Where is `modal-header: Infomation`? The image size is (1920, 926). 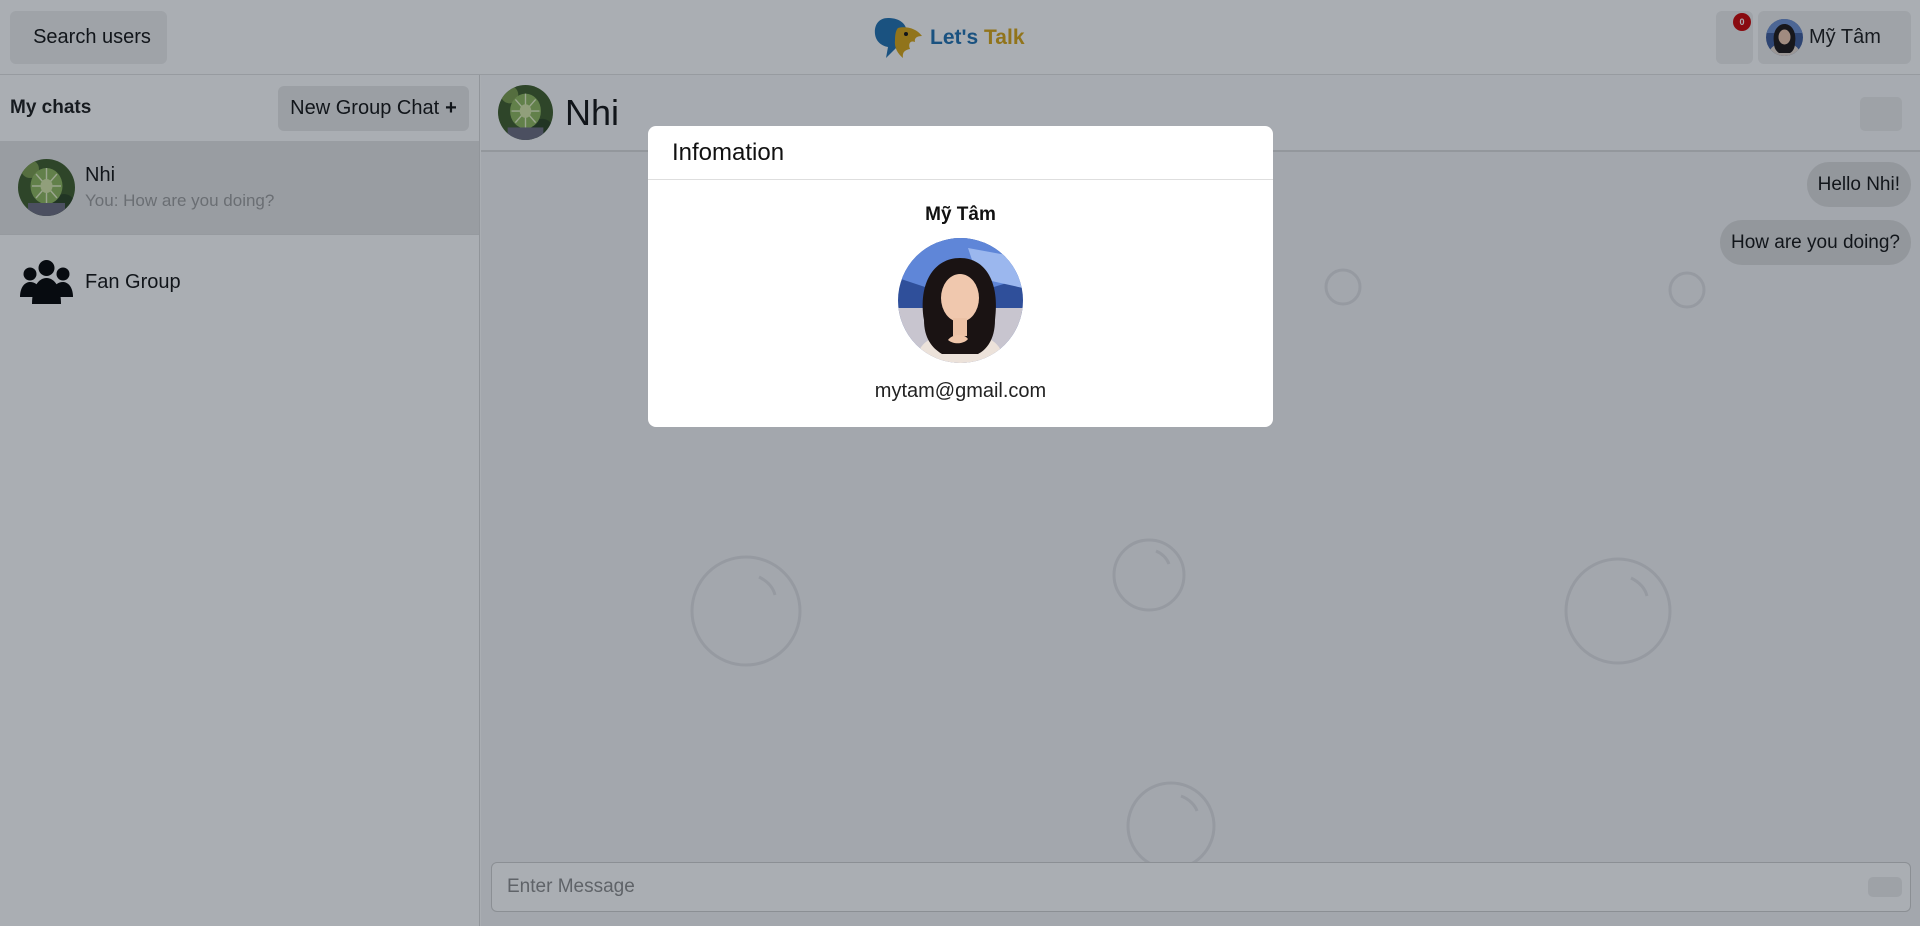
modal-header: Infomation is located at coordinates (960, 153).